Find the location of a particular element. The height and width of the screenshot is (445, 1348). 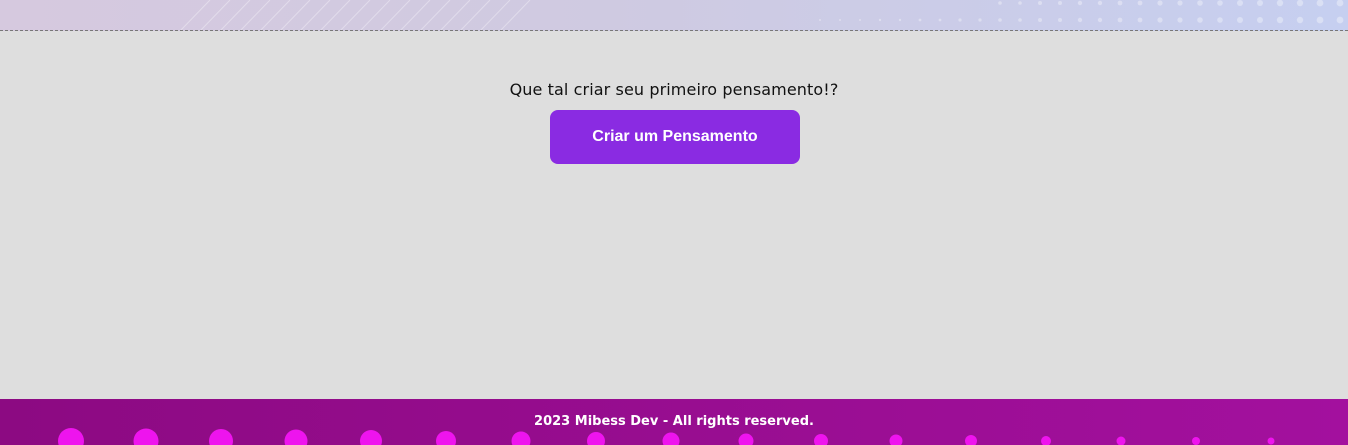

header-decoration is located at coordinates (674, 15).